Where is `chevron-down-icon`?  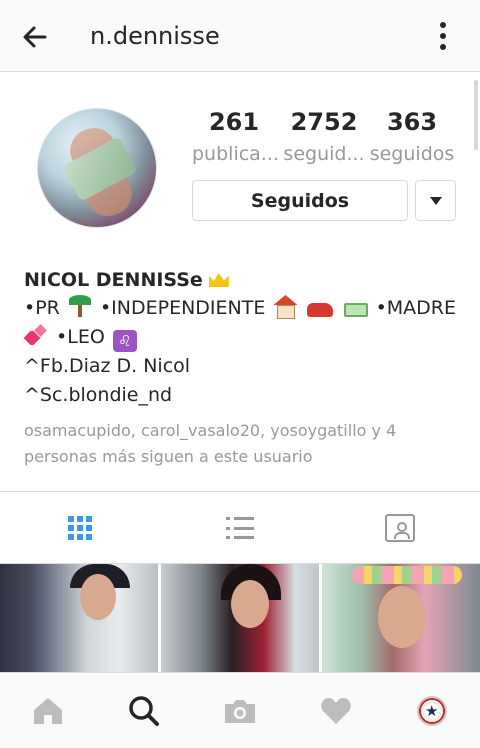
chevron-down-icon is located at coordinates (435, 200).